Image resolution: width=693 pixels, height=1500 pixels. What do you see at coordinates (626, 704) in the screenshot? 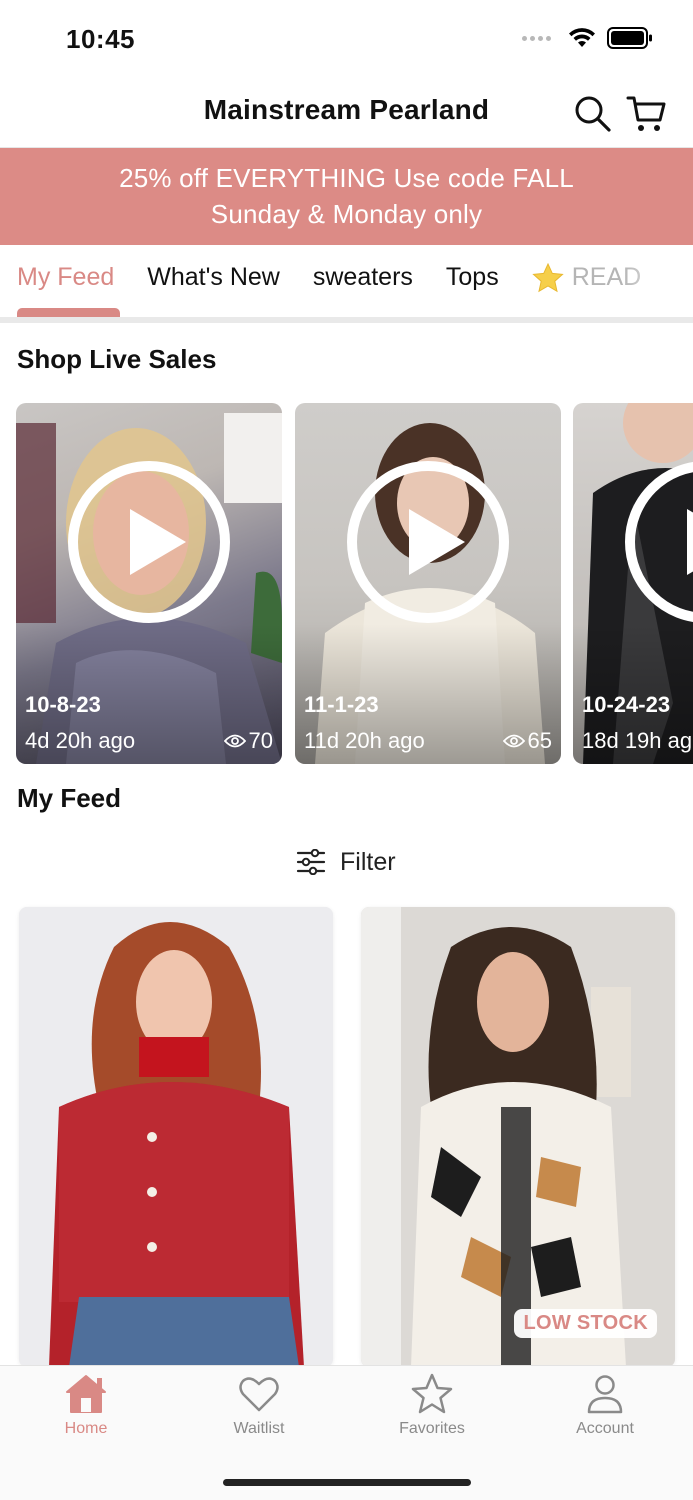
I see `live-date: 10-24-23` at bounding box center [626, 704].